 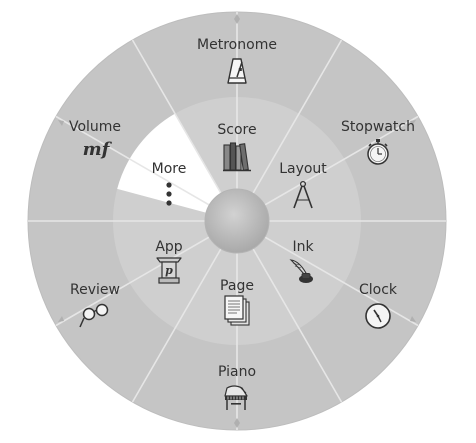 I want to click on volume-button, so click(x=95, y=140).